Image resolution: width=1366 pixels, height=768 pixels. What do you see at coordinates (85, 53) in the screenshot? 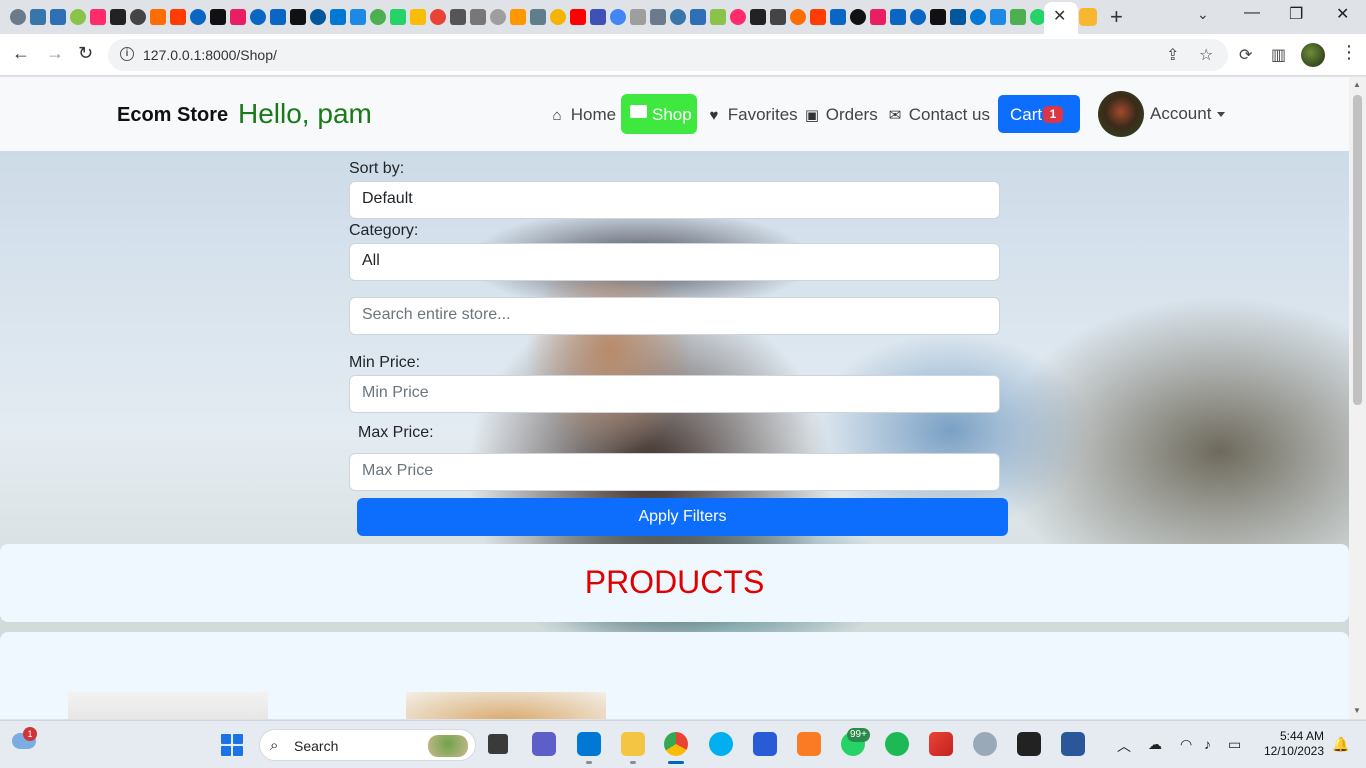
I see `reload-icon: ↻` at bounding box center [85, 53].